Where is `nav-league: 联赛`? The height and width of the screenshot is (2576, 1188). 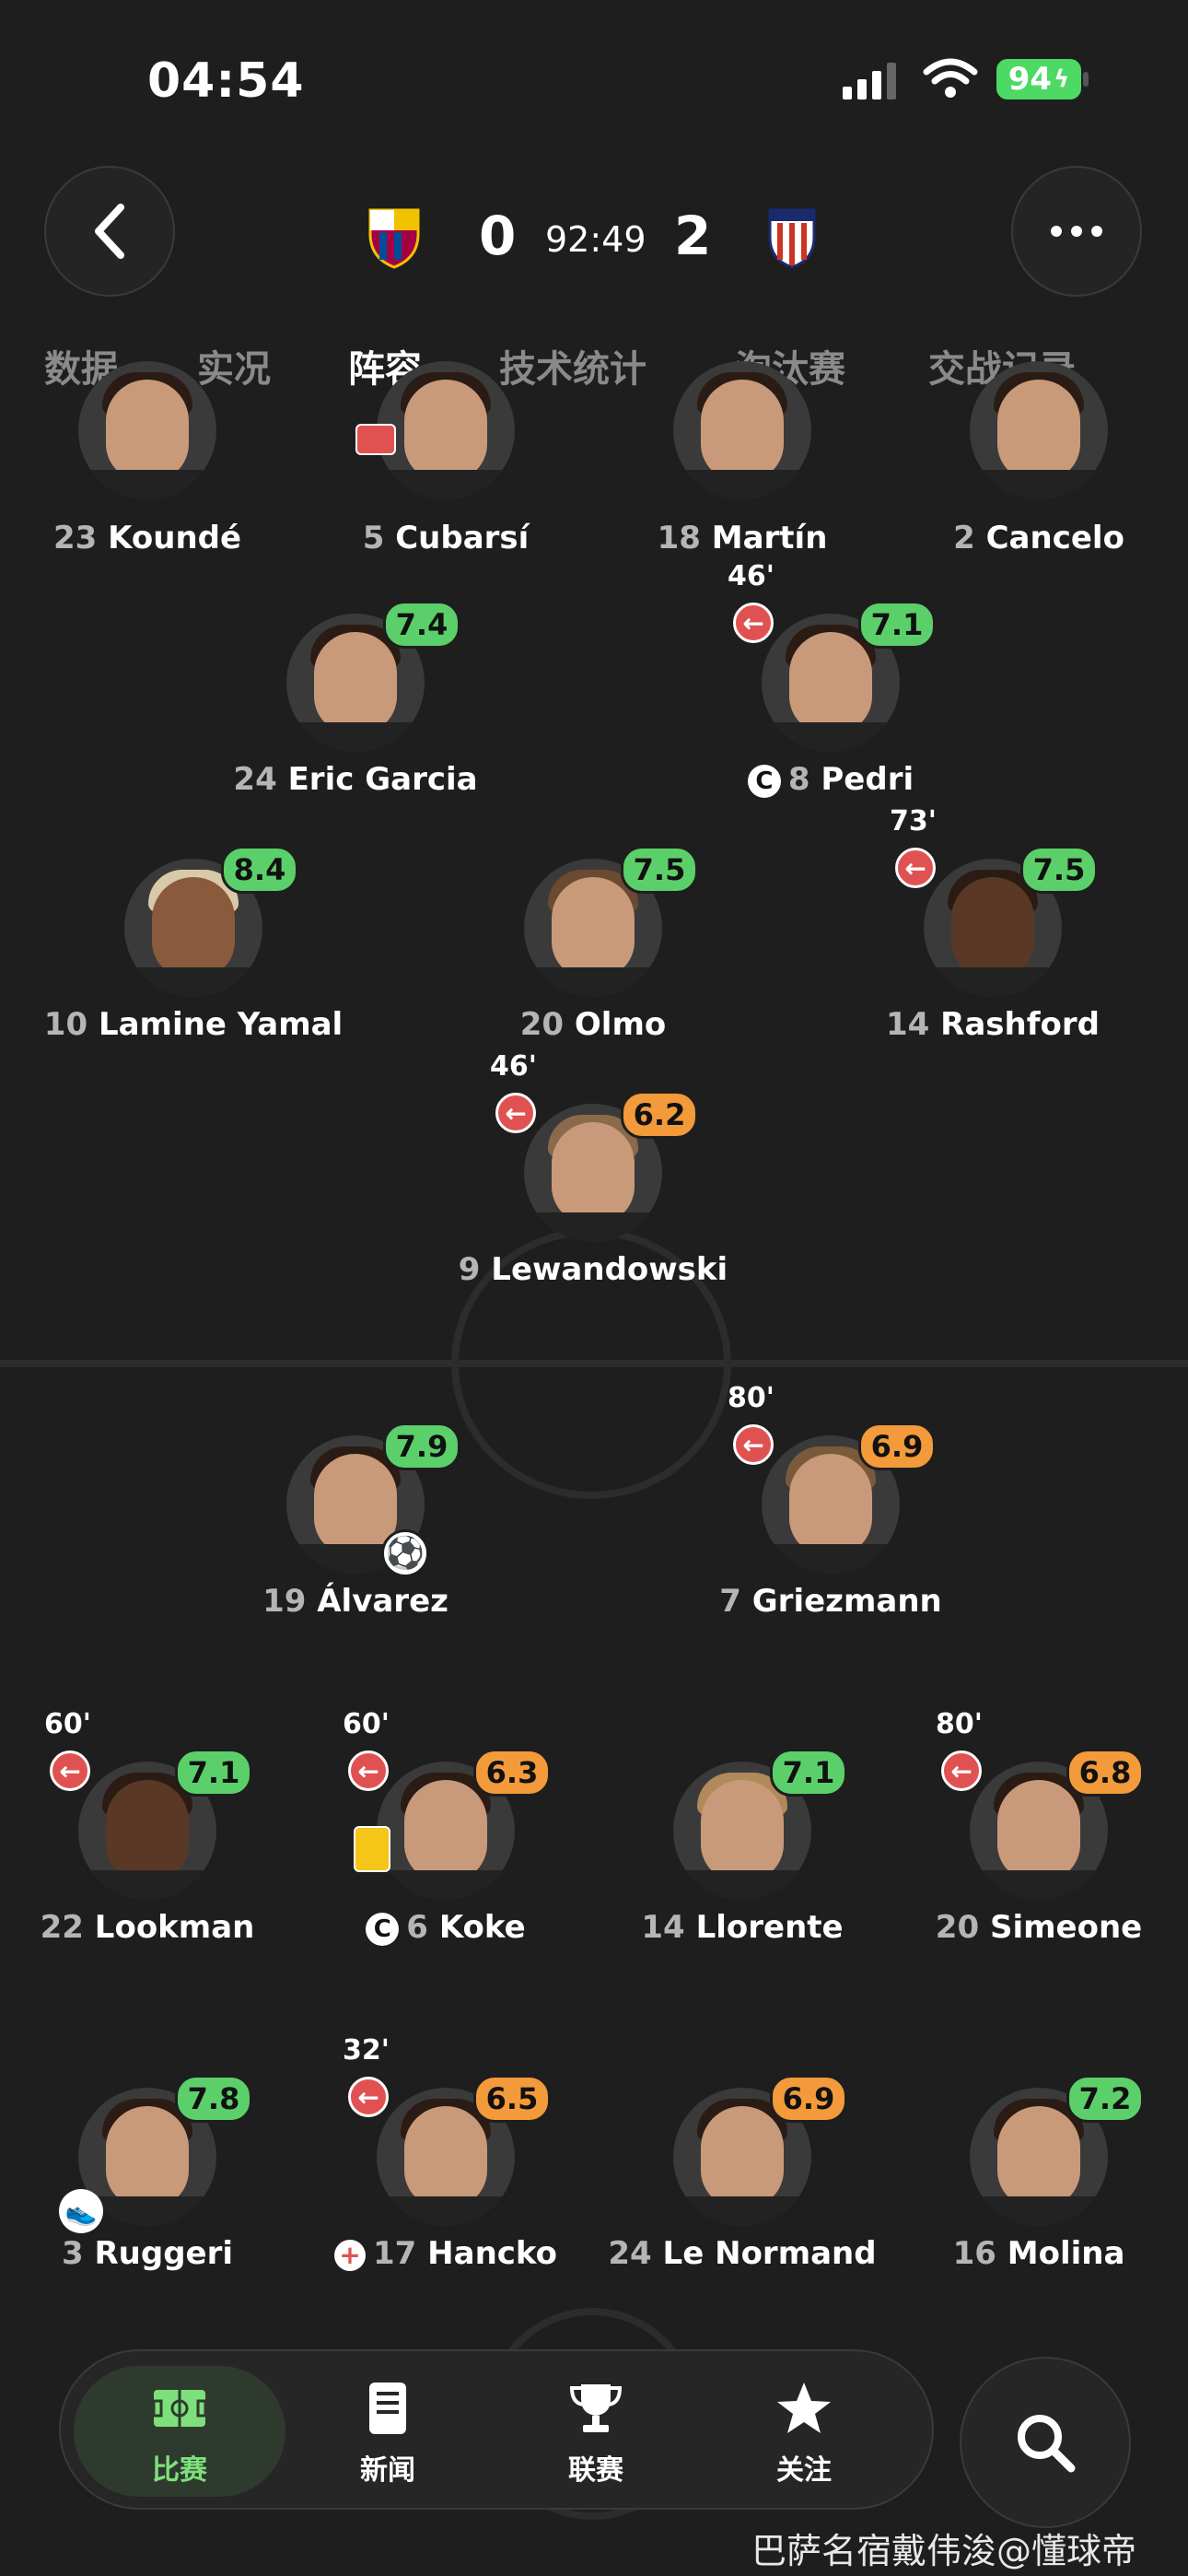
nav-league: 联赛 is located at coordinates (596, 2431).